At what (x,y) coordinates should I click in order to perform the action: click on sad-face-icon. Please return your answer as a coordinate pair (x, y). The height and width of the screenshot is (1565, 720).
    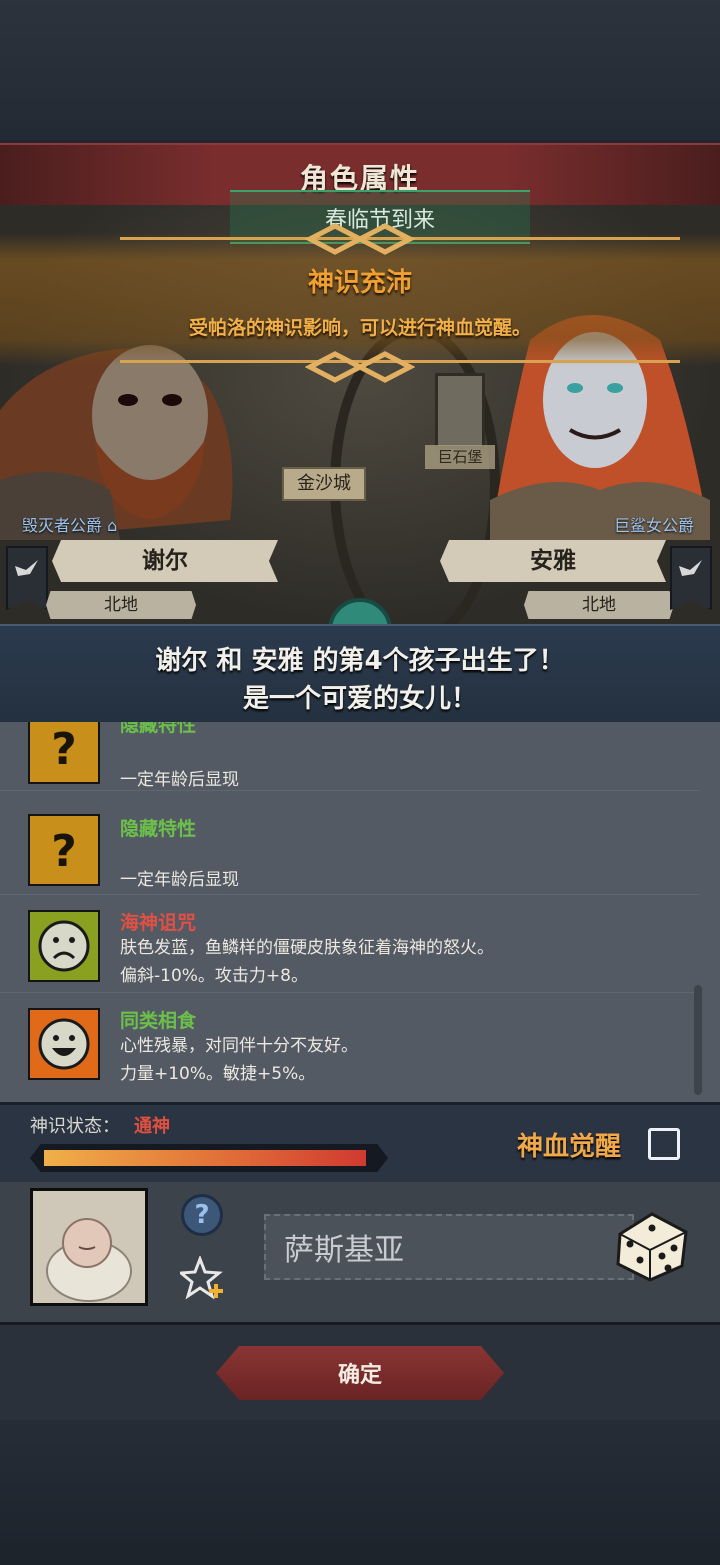
    Looking at the image, I should click on (64, 946).